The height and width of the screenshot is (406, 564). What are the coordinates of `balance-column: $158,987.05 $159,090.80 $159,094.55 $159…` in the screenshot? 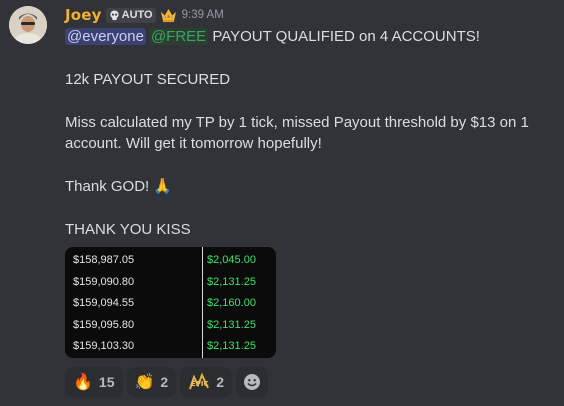 It's located at (103, 304).